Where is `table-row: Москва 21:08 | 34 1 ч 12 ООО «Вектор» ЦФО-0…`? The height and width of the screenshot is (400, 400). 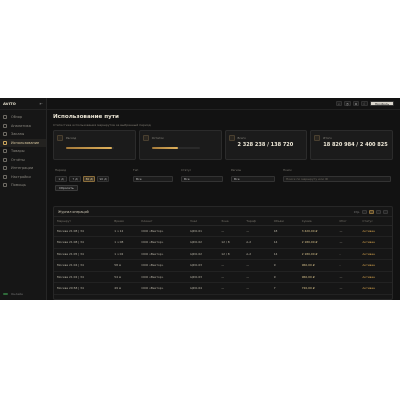
table-row: Москва 21:08 | 34 1 ч 12 ООО «Вектор» ЦФО-0… is located at coordinates (223, 231).